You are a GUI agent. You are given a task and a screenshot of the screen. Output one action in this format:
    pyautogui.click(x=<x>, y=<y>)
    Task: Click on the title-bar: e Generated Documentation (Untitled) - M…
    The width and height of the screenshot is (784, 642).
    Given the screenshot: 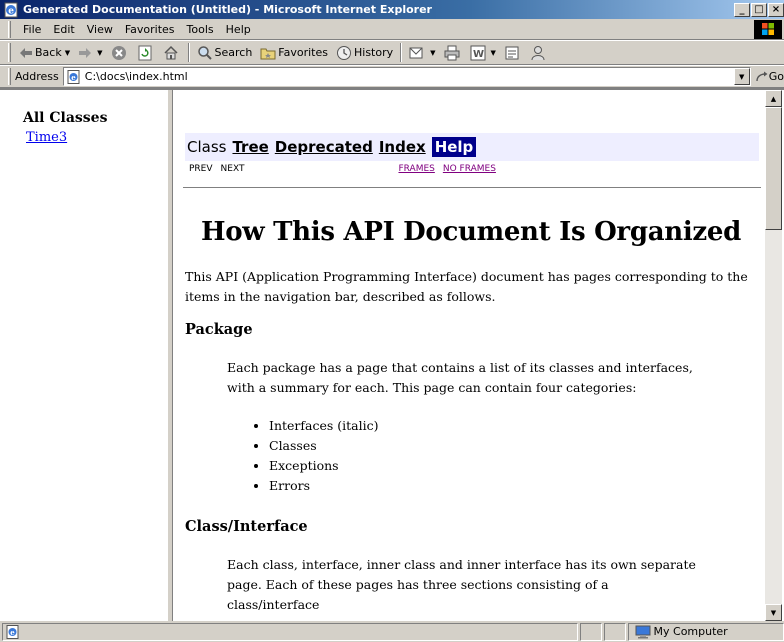 What is the action you would take?
    pyautogui.click(x=392, y=9)
    